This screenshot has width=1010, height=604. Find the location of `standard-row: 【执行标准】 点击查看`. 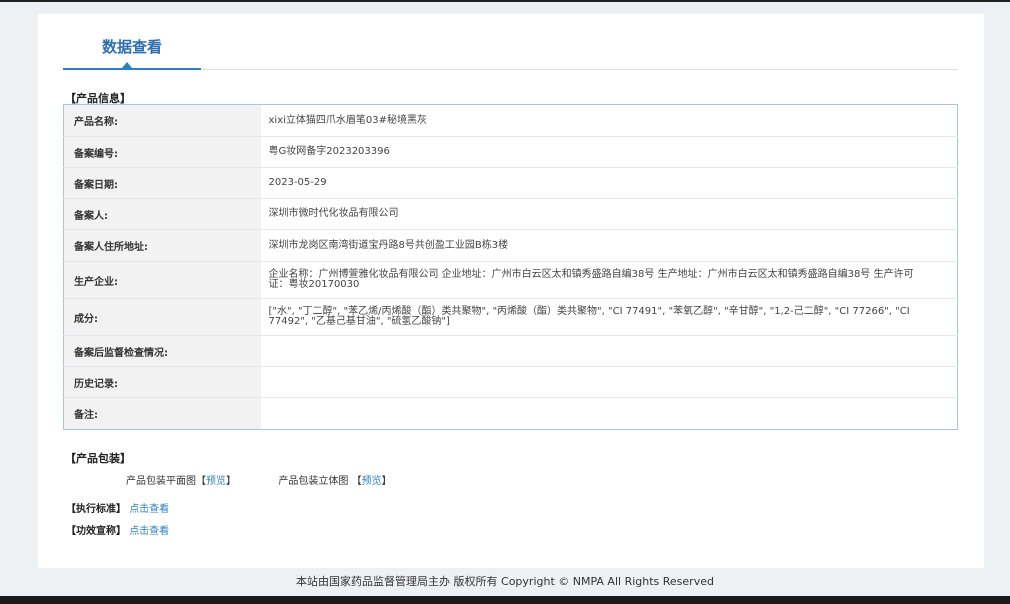

standard-row: 【执行标准】 点击查看 is located at coordinates (117, 507).